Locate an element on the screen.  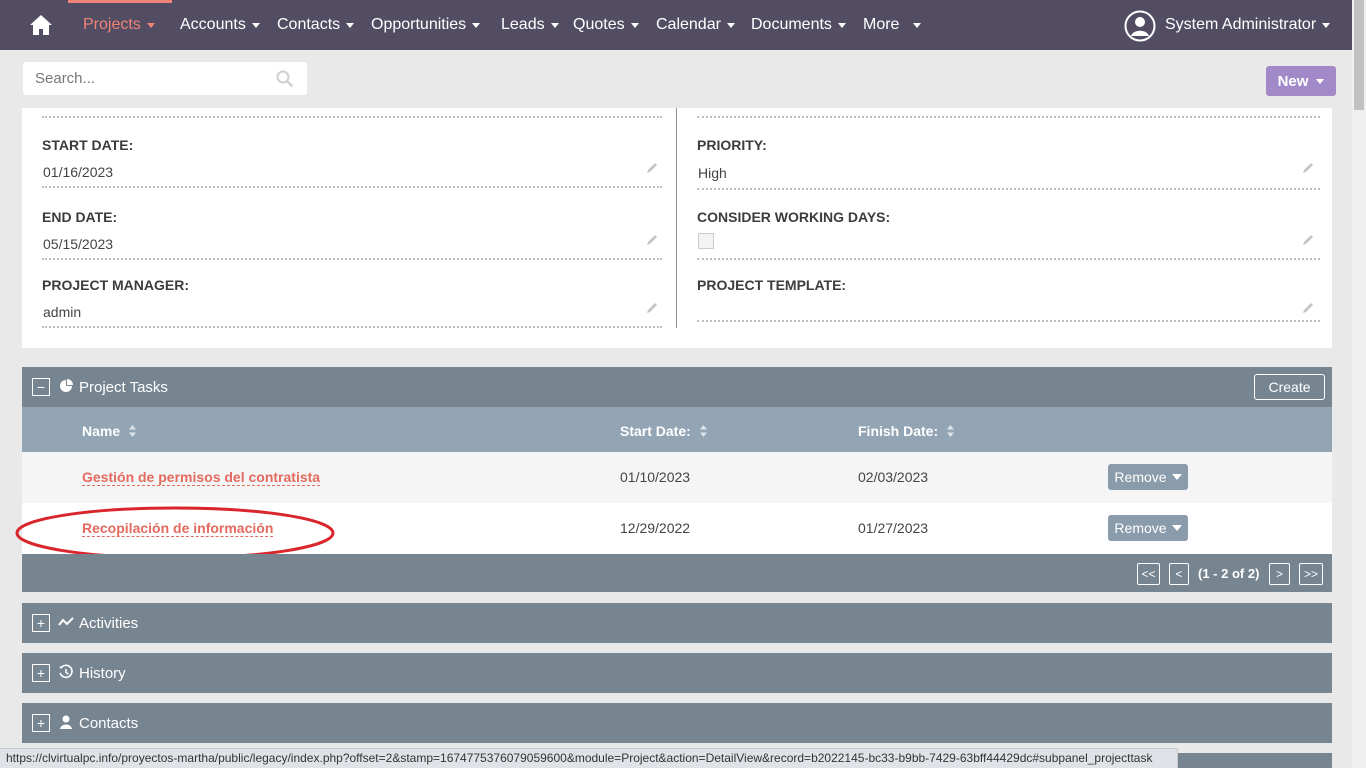
task-name-cell: Gestión de permisos del contratista is located at coordinates (201, 477).